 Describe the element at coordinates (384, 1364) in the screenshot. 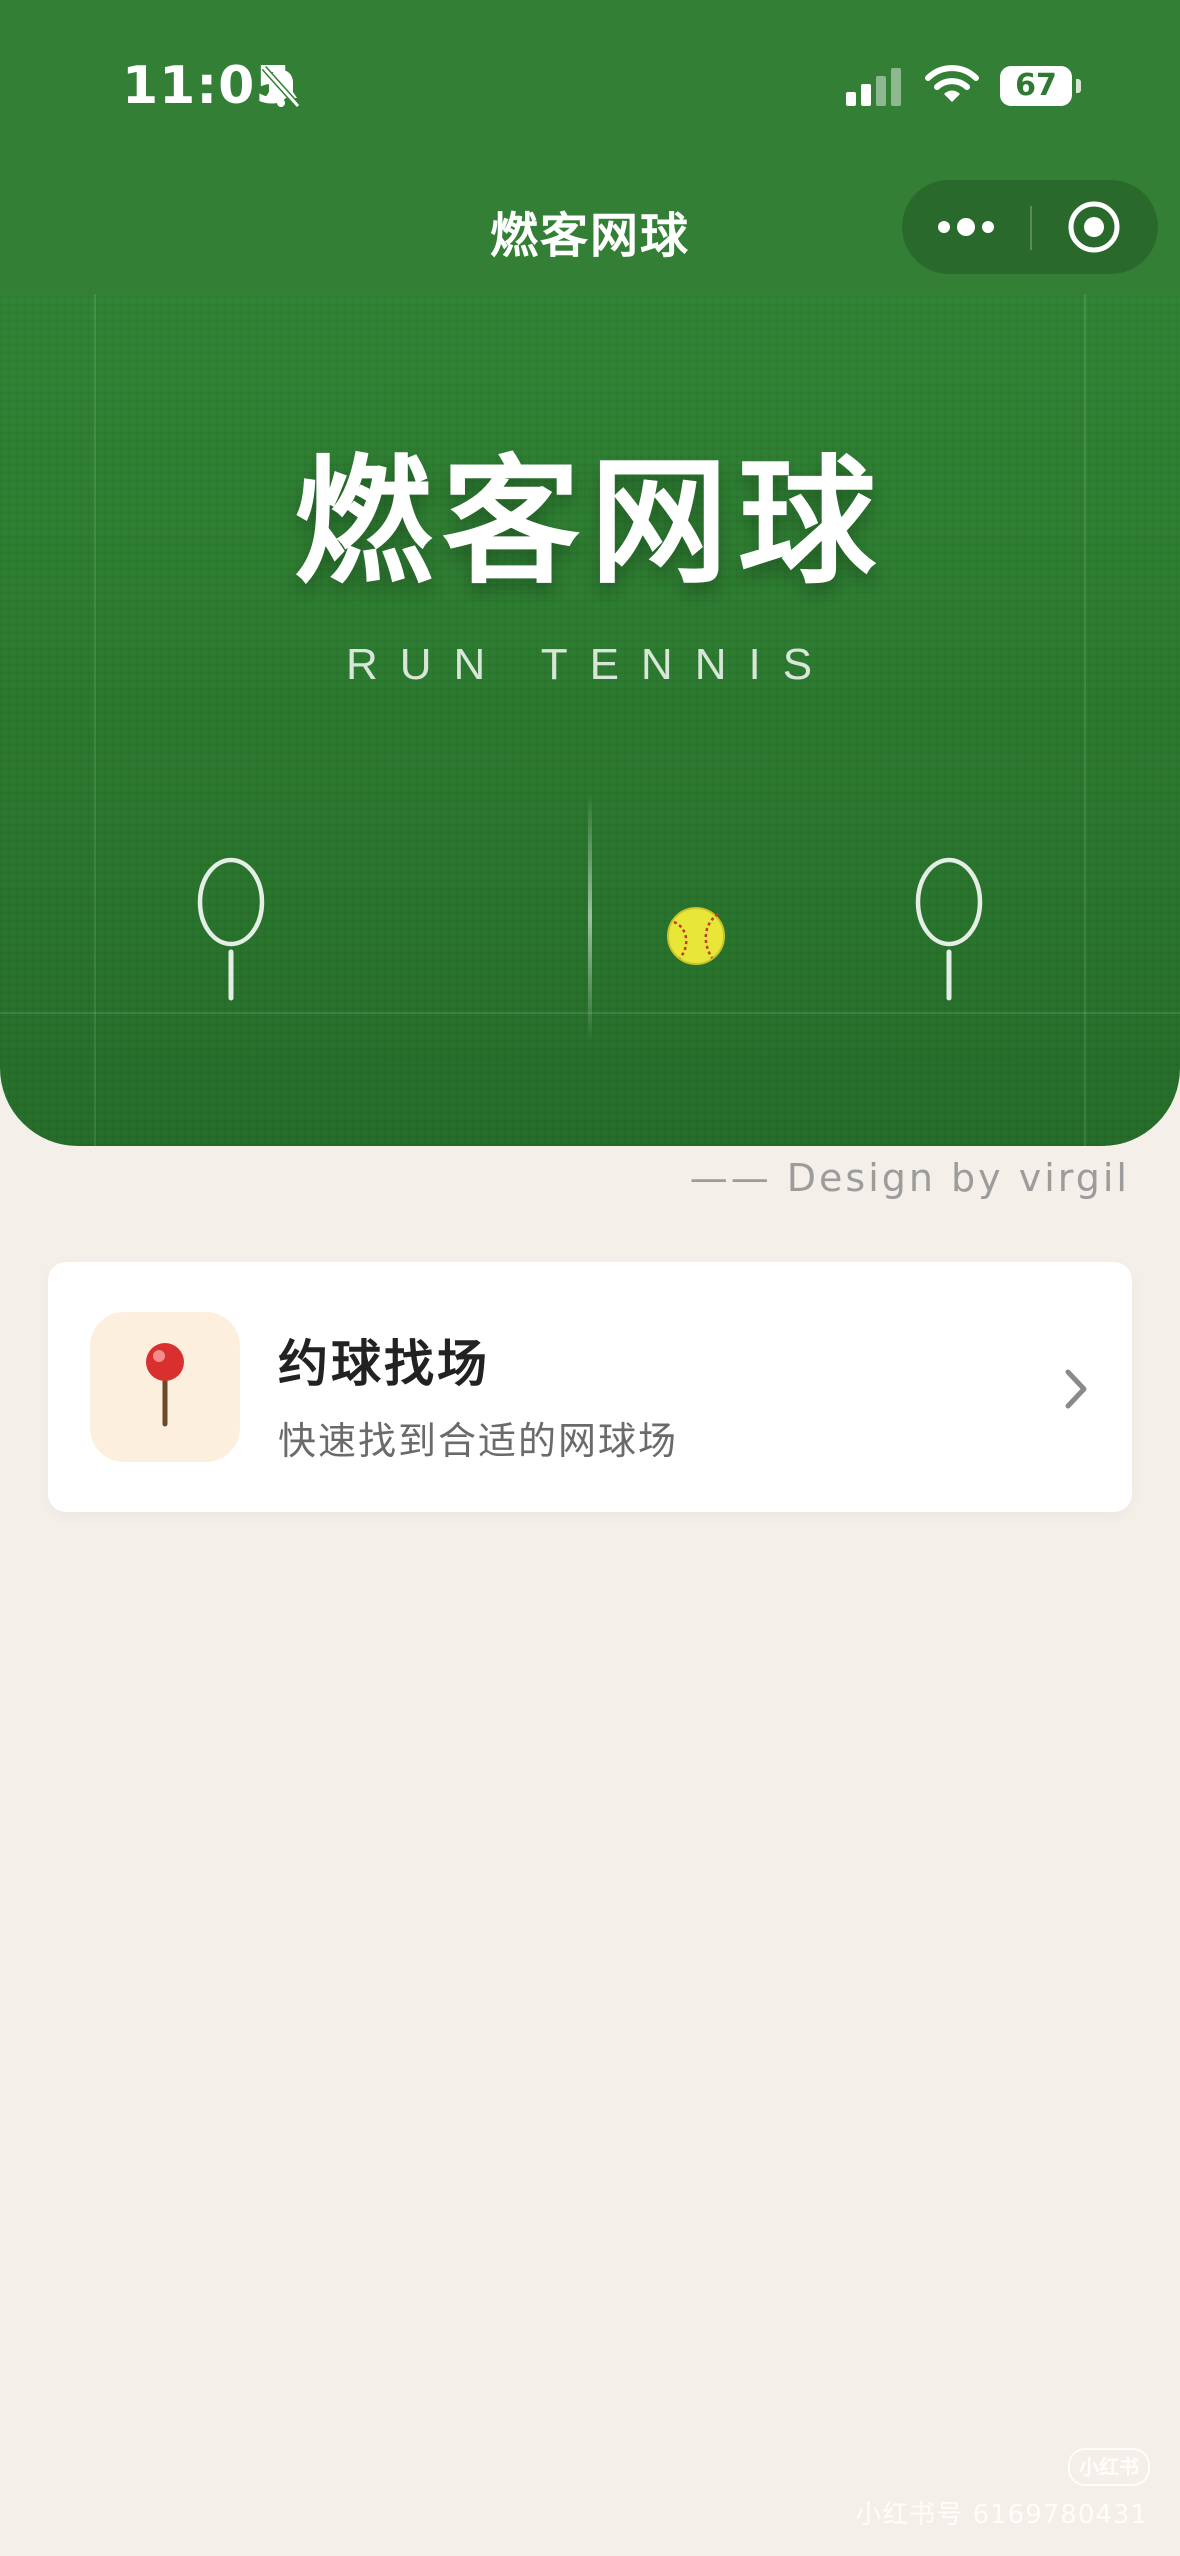

I see `card-title: 约球找场` at that location.